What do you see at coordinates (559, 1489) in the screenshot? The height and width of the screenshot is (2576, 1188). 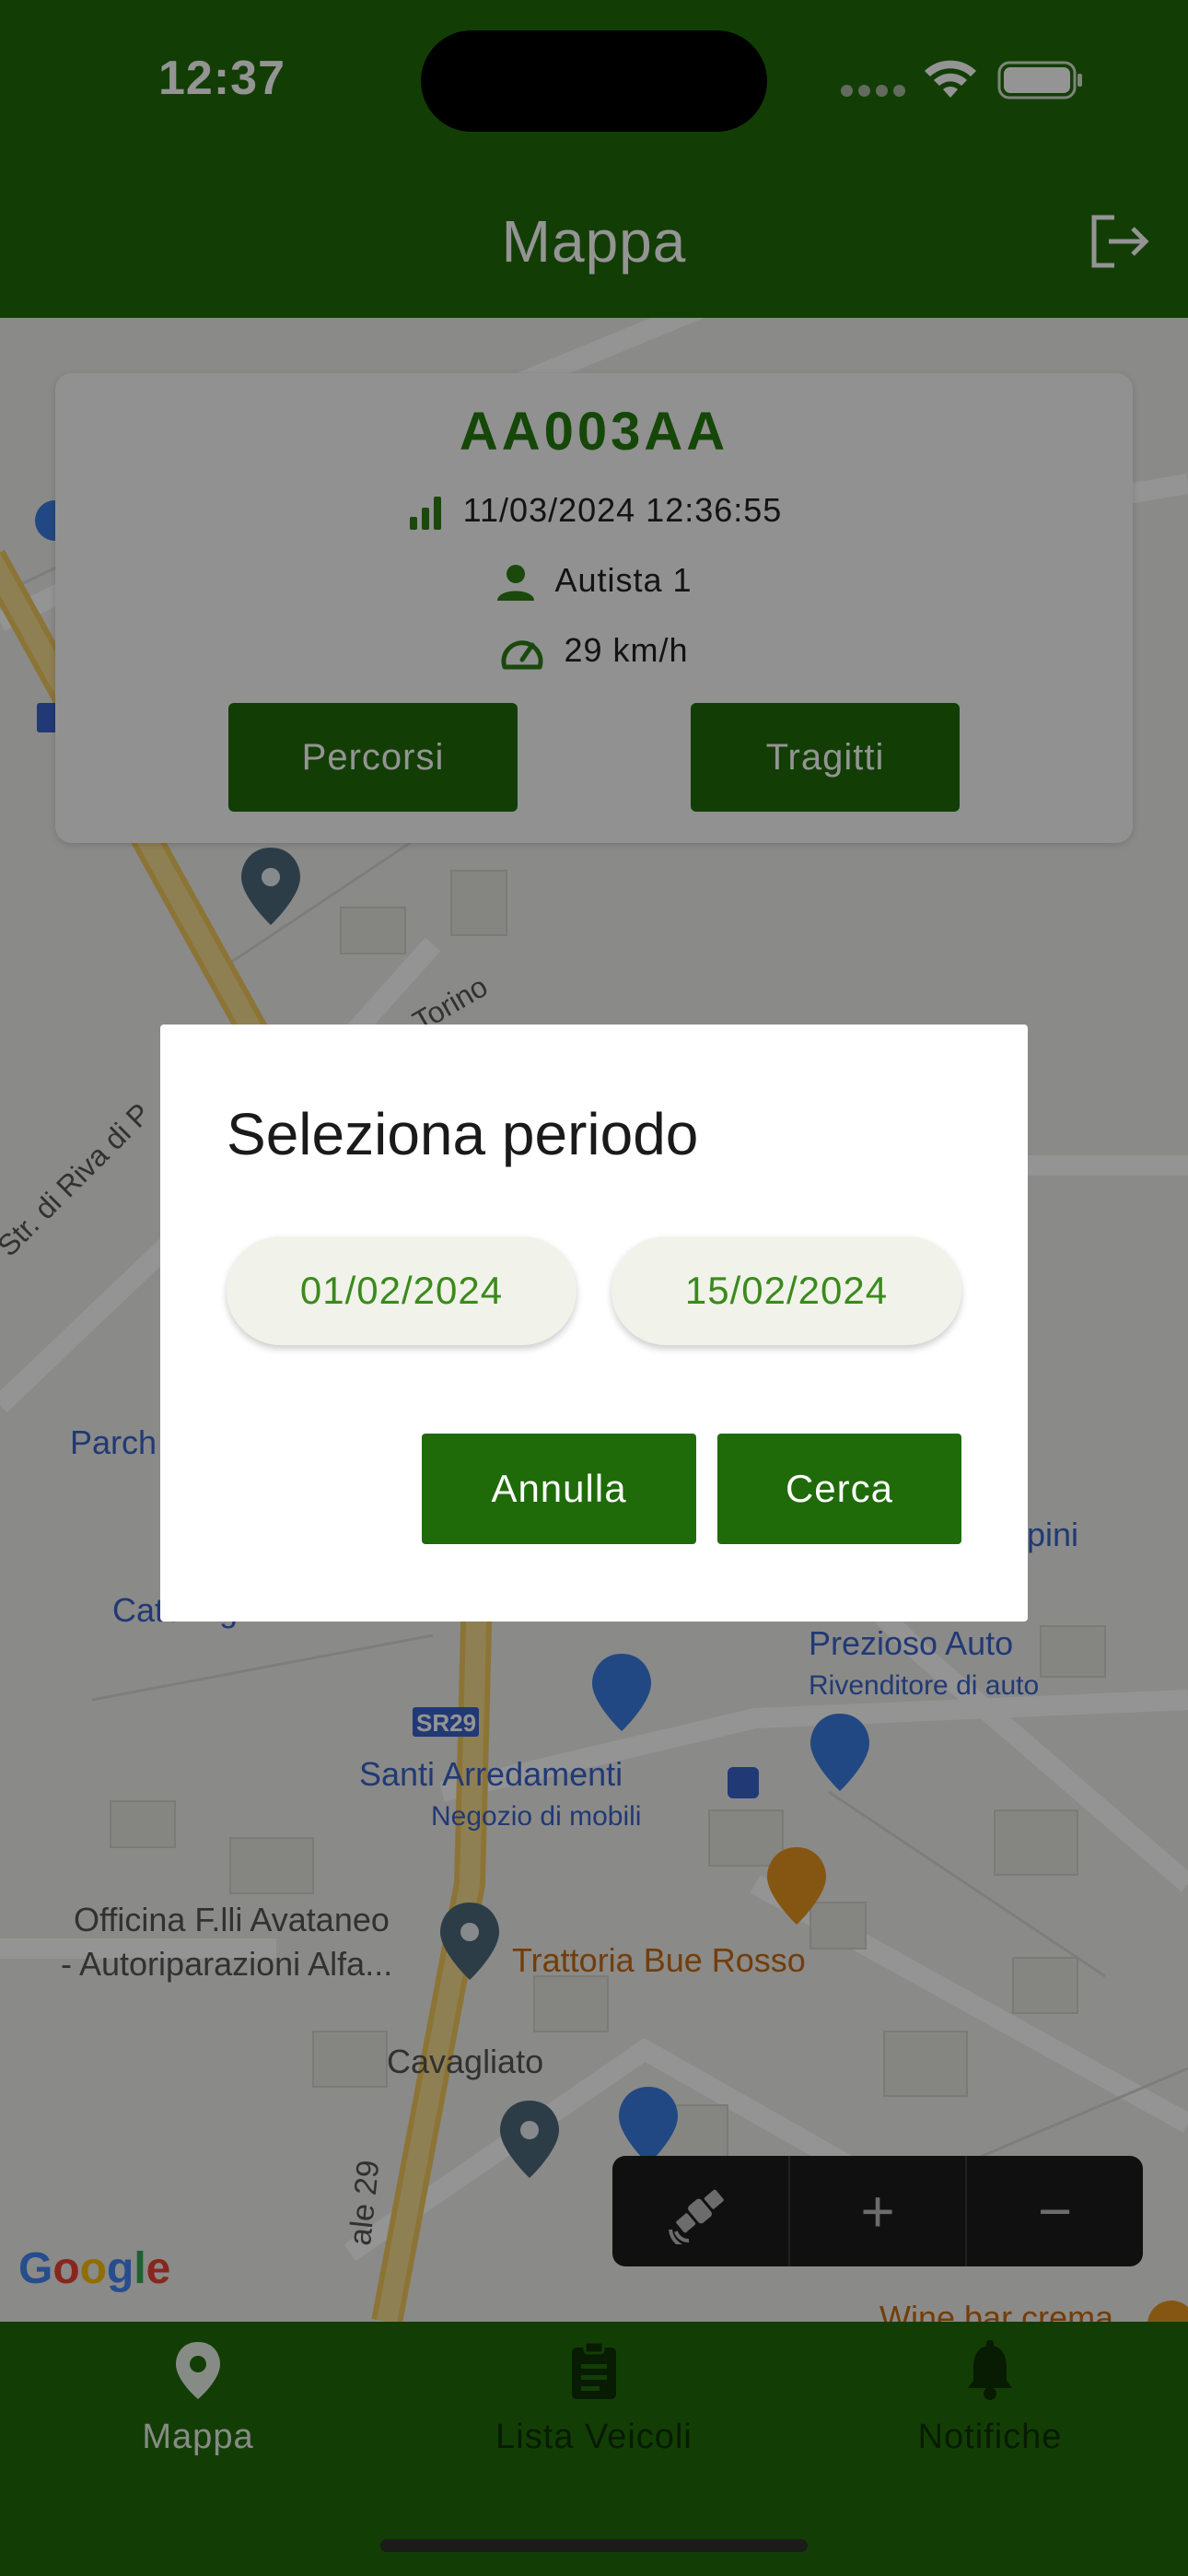 I see `cancel-button: Annulla` at bounding box center [559, 1489].